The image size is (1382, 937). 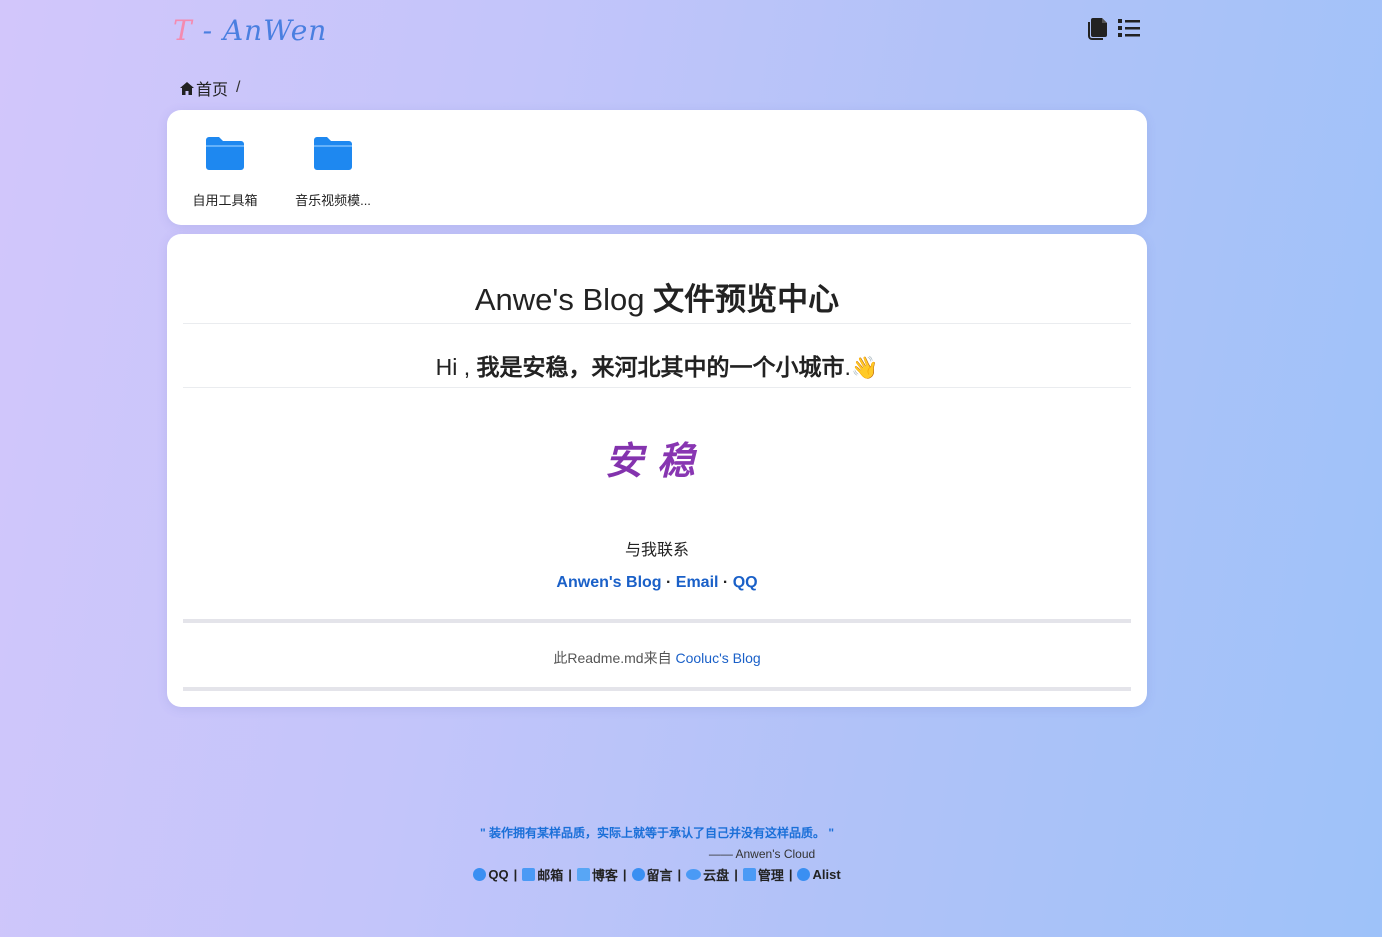 I want to click on footer-link-label: 云盘, so click(x=716, y=875).